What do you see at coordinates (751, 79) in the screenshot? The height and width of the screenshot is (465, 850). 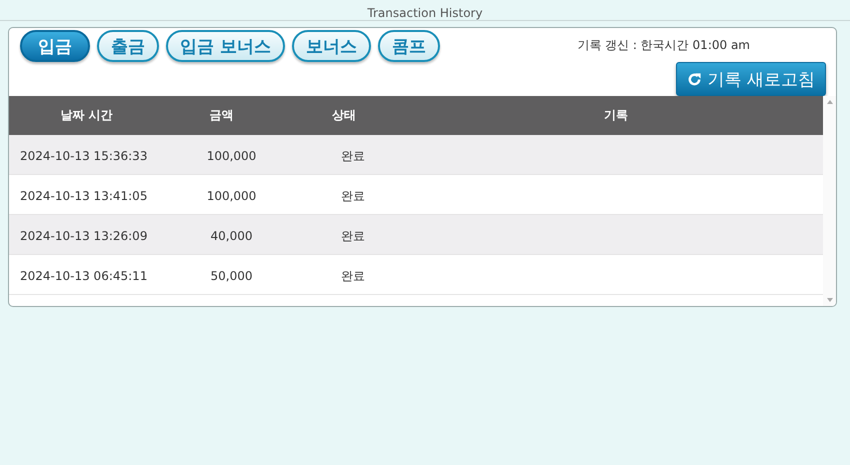 I see `refresh-button: 기록 새로고침` at bounding box center [751, 79].